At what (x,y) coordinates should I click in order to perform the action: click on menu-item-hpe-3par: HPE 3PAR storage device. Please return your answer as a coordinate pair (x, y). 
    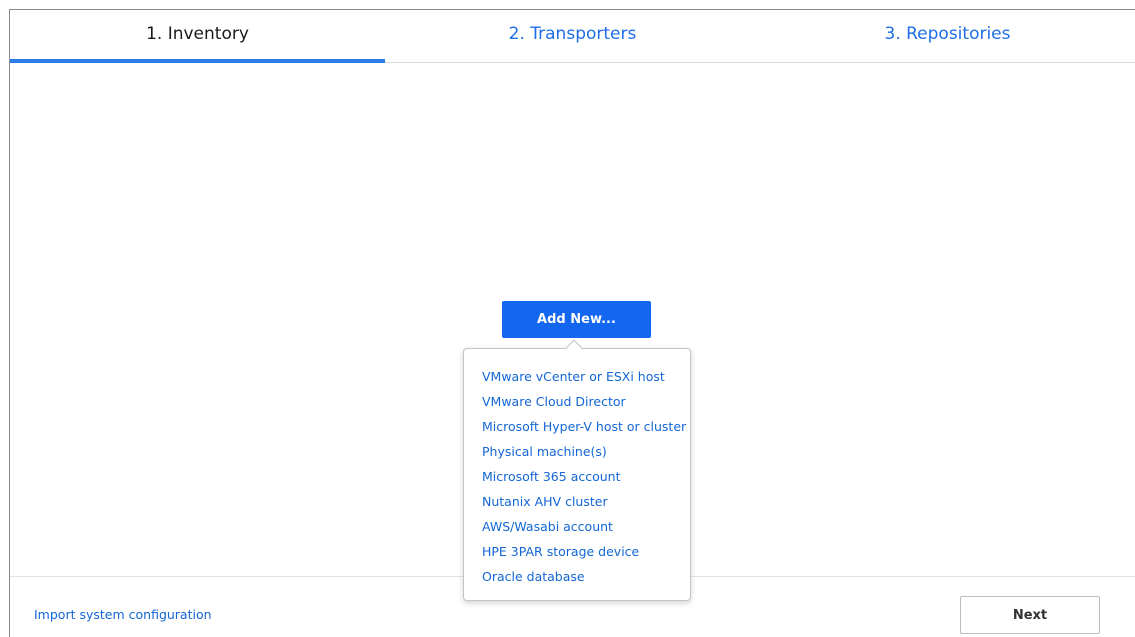
    Looking at the image, I should click on (577, 551).